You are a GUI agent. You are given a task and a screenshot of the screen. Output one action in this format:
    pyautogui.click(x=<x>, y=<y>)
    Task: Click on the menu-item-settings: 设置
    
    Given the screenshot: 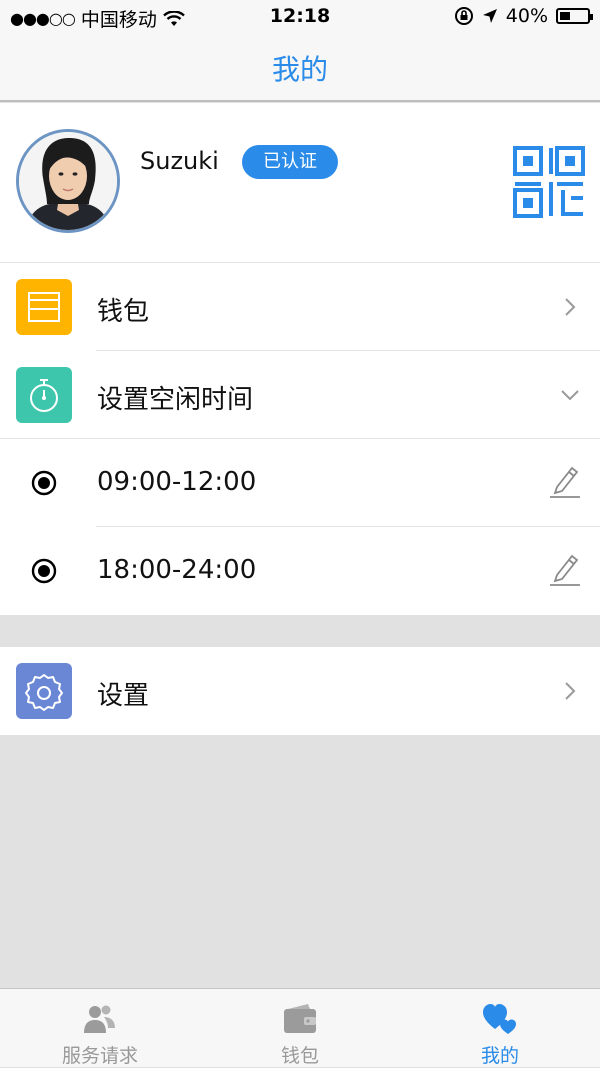 What is the action you would take?
    pyautogui.click(x=300, y=691)
    